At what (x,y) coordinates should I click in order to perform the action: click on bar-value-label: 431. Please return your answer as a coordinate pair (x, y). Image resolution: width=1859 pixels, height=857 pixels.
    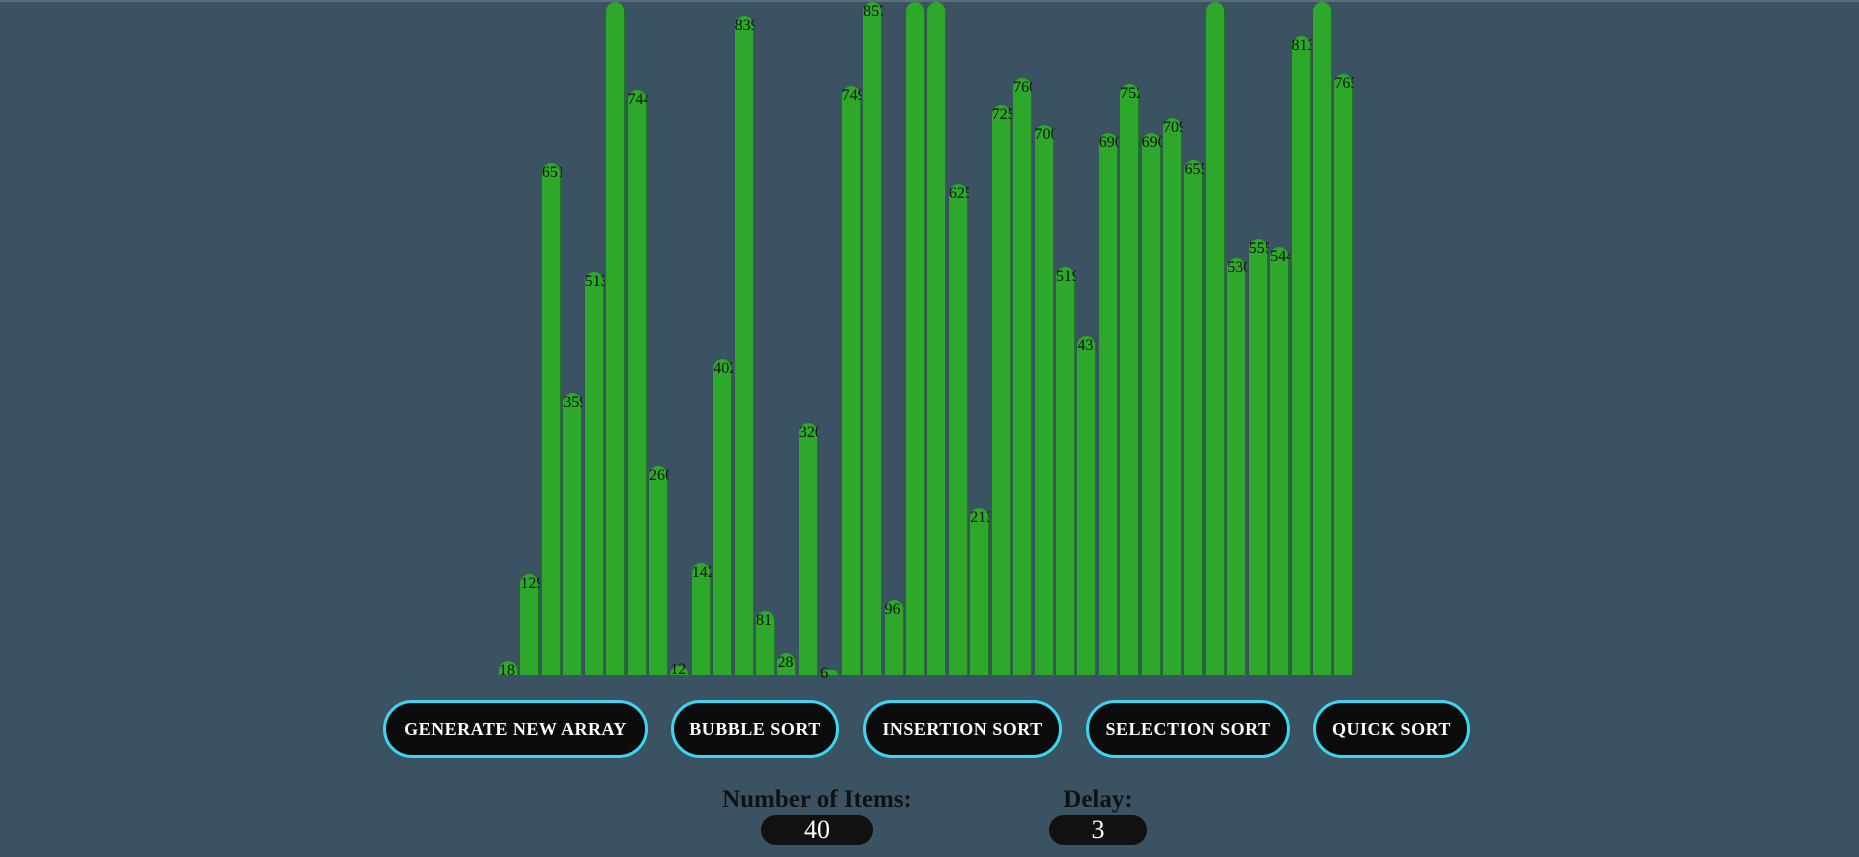
    Looking at the image, I should click on (1087, 346).